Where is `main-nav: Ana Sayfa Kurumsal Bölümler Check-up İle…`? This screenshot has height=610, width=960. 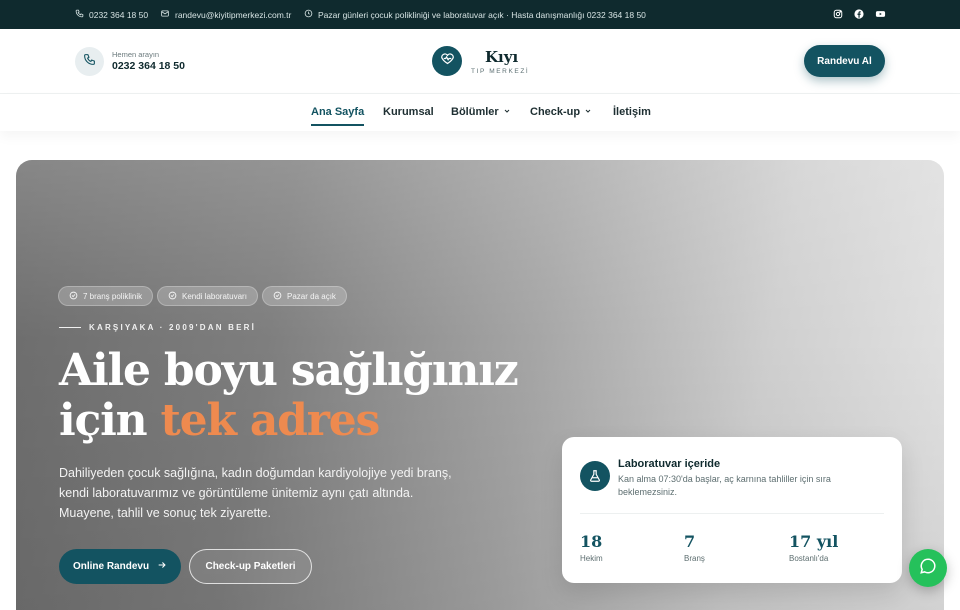 main-nav: Ana Sayfa Kurumsal Bölümler Check-up İle… is located at coordinates (480, 112).